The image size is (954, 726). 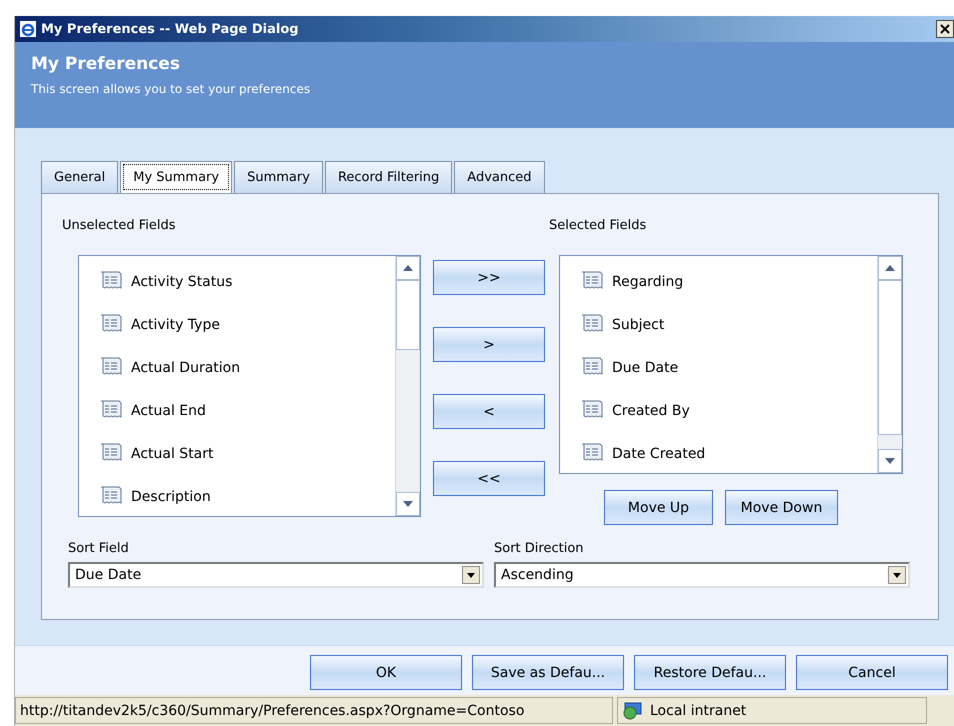 What do you see at coordinates (539, 548) in the screenshot?
I see `sort-label: Sort Direction` at bounding box center [539, 548].